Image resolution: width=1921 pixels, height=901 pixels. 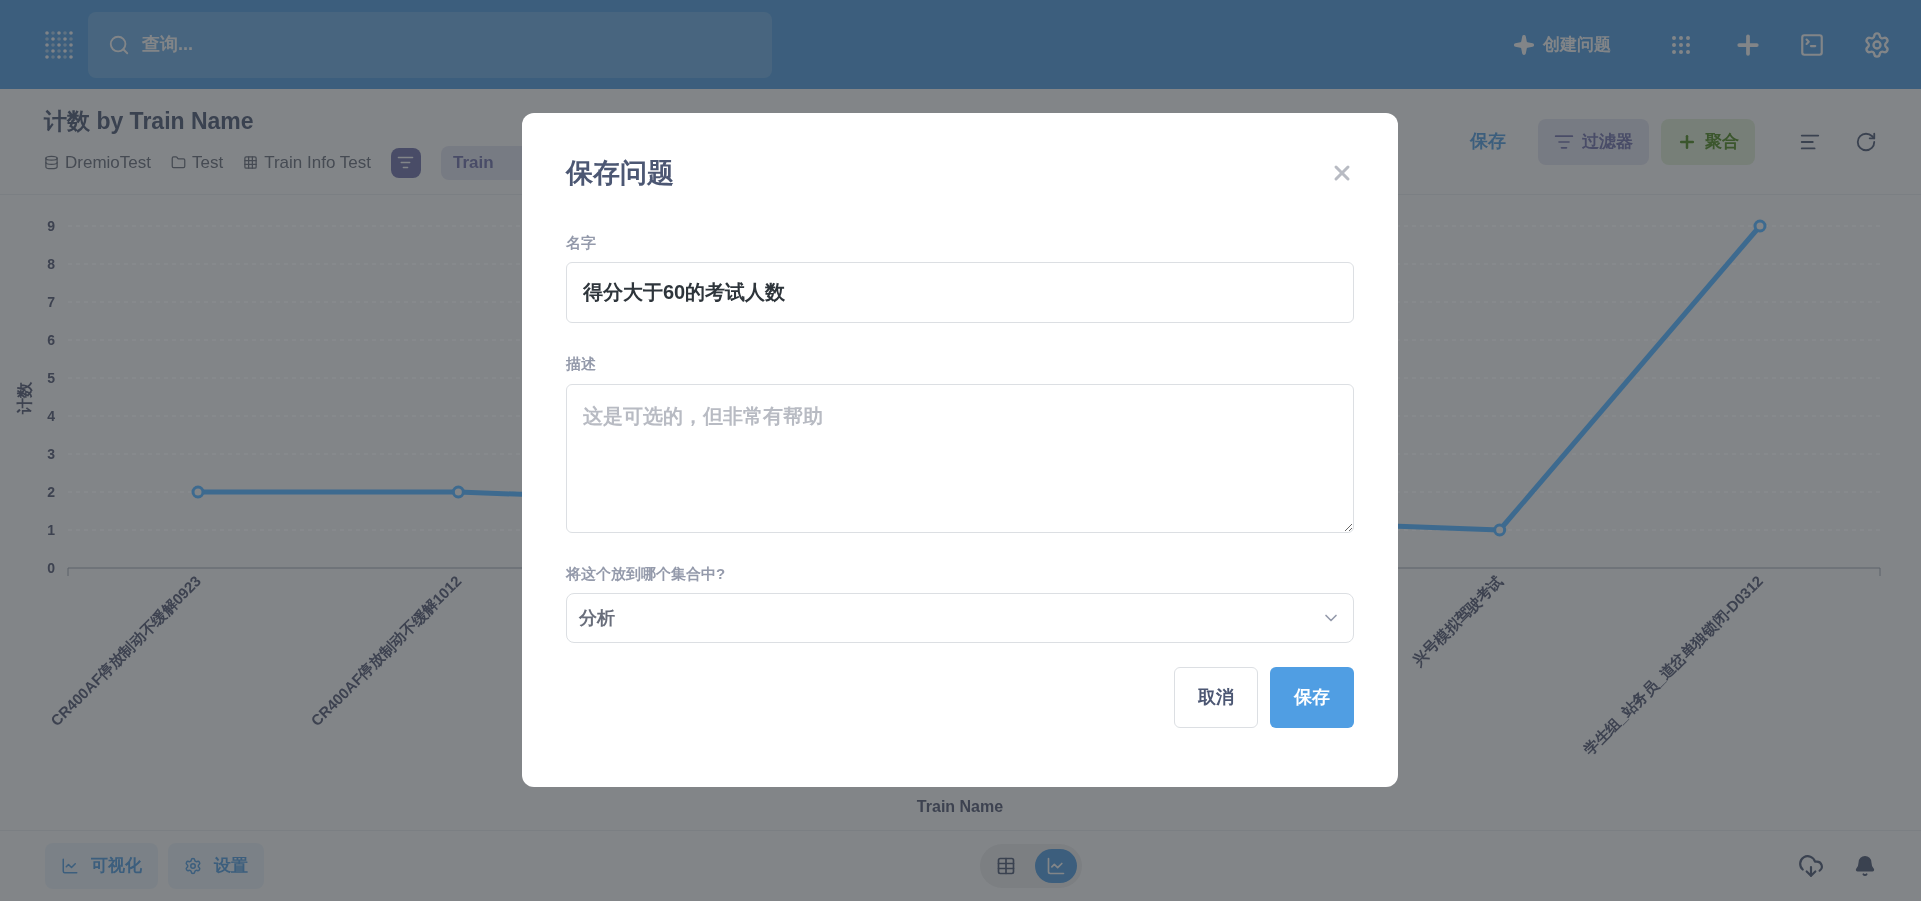 I want to click on y-tick-label: 7, so click(x=51, y=302).